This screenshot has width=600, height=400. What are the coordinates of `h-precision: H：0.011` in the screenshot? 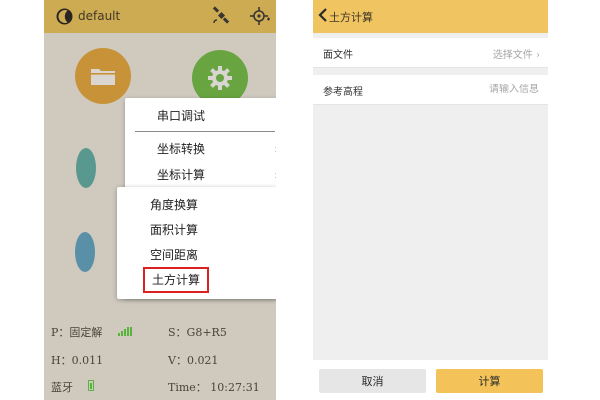 It's located at (77, 360).